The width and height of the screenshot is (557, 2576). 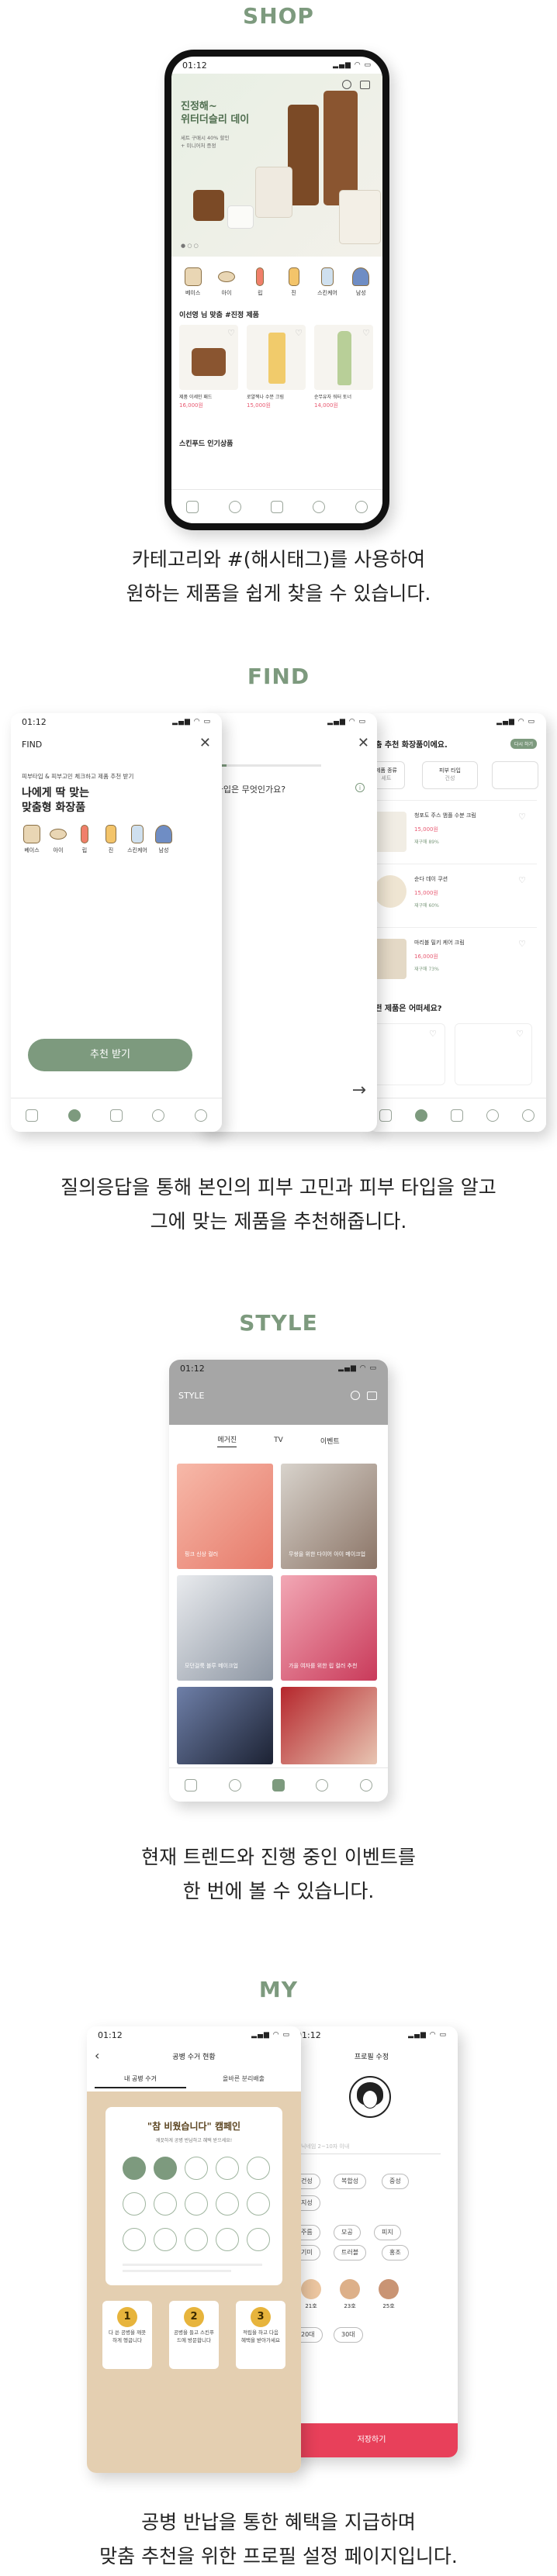 I want to click on avatar, so click(x=370, y=2097).